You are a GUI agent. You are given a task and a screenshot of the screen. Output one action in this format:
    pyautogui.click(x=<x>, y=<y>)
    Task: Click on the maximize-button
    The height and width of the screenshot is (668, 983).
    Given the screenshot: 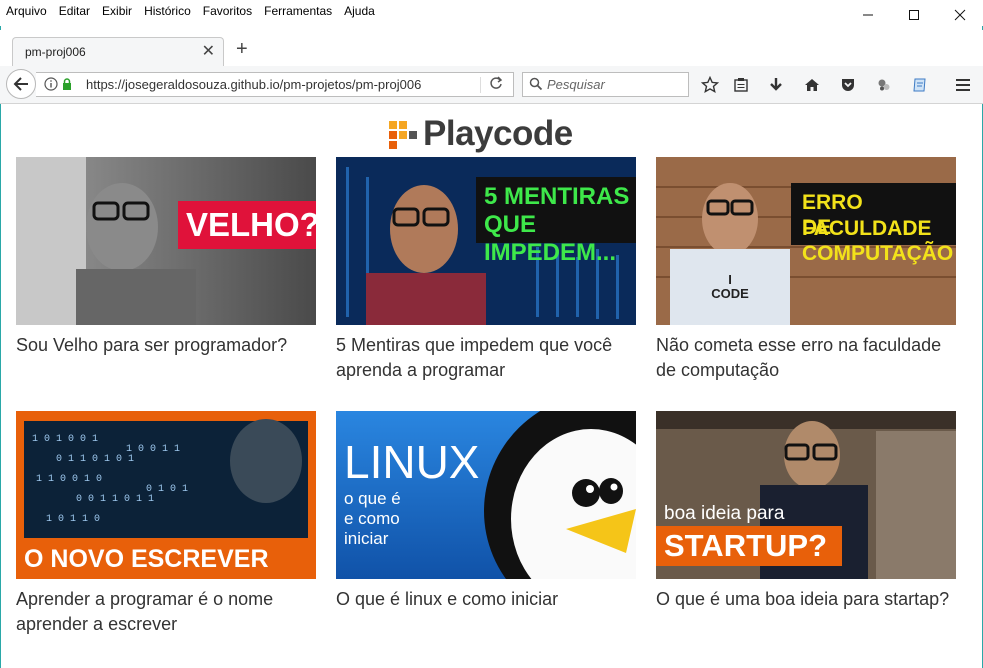 What is the action you would take?
    pyautogui.click(x=914, y=15)
    